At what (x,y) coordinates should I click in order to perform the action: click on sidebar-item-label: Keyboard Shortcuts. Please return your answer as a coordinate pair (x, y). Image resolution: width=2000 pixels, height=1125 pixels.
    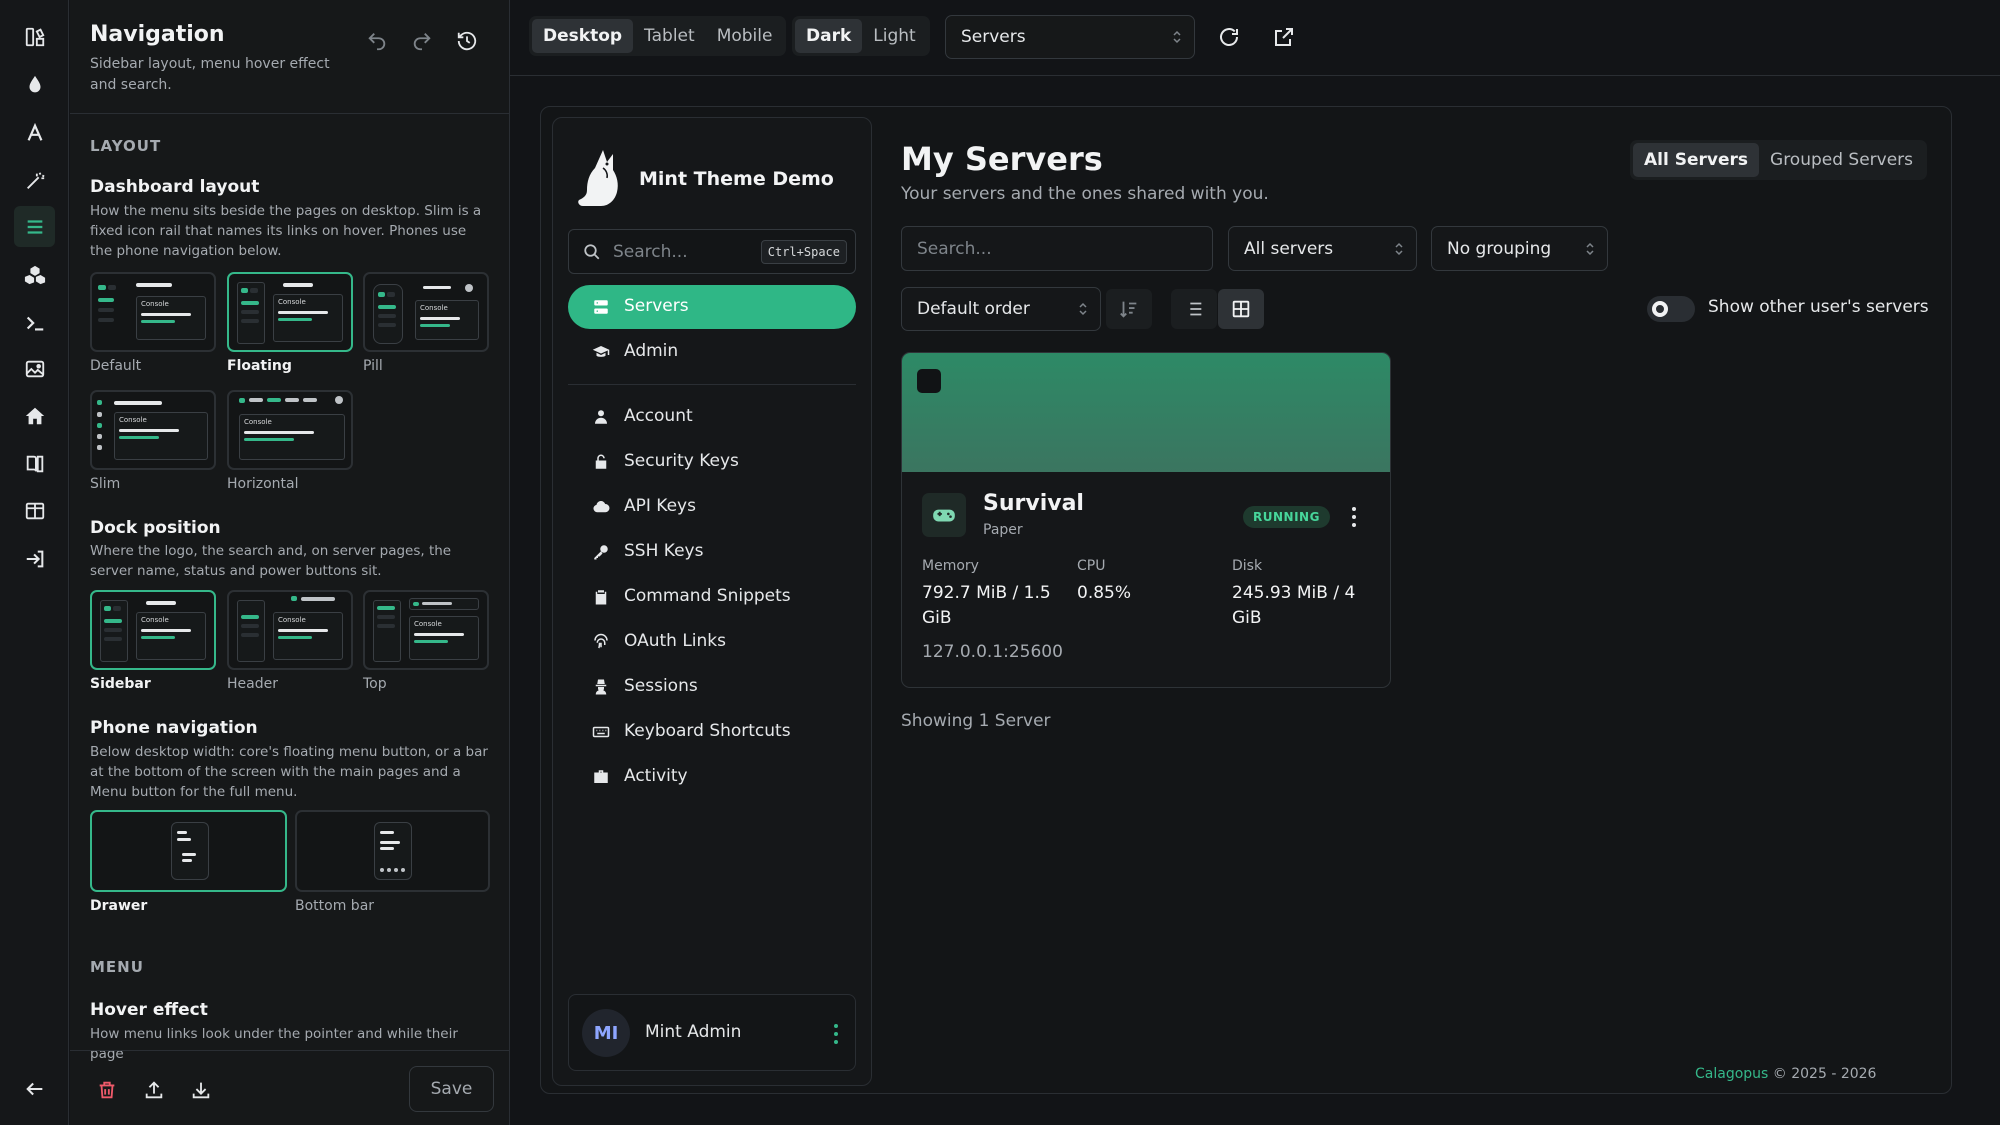
    Looking at the image, I should click on (707, 731).